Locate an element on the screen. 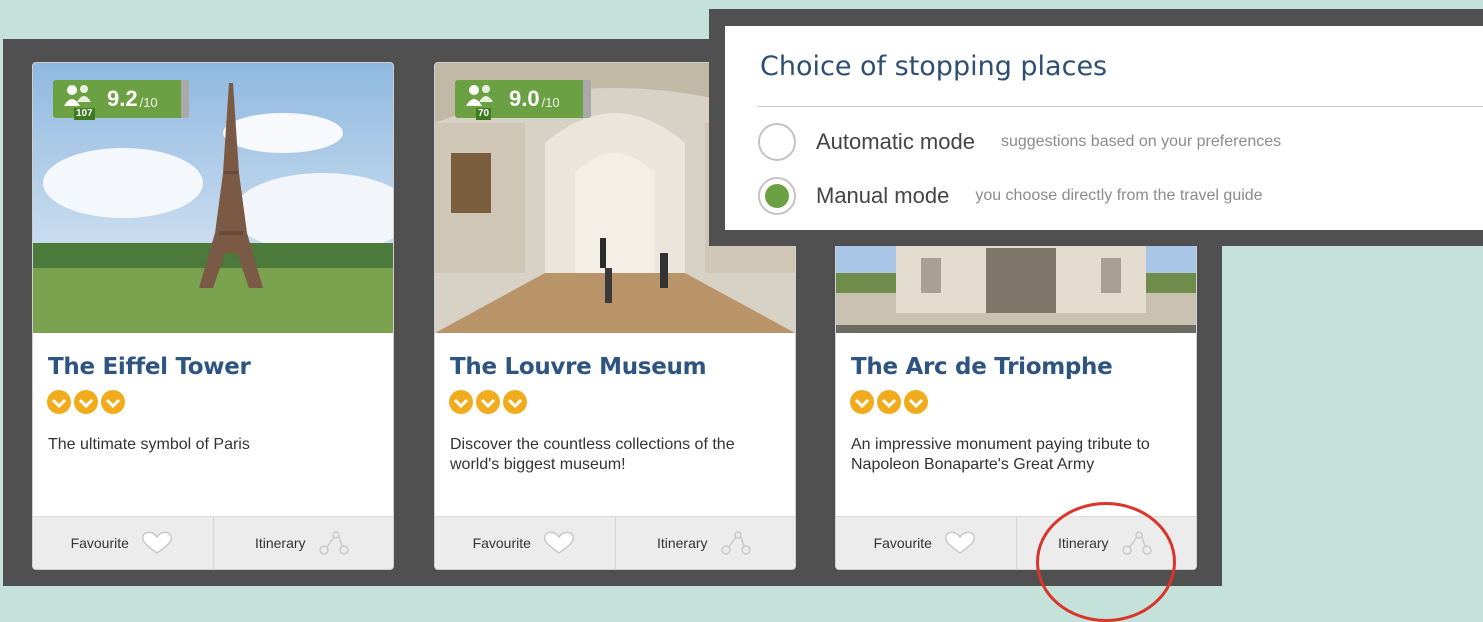  card-title: The Louvre Museum is located at coordinates (578, 367).